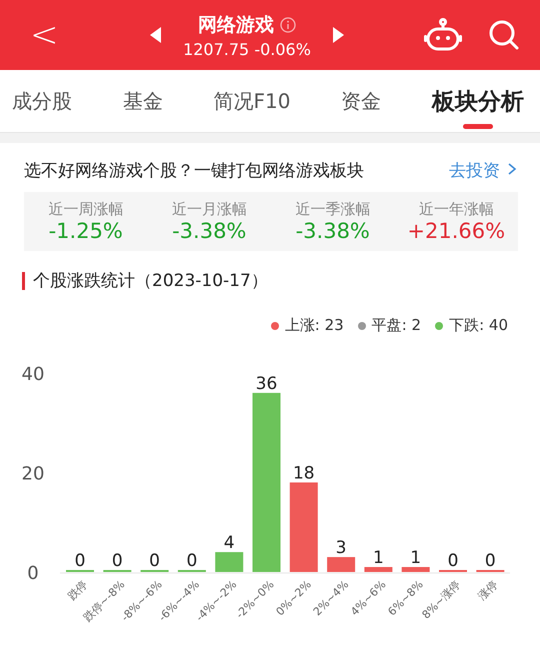 This screenshot has width=540, height=649. Describe the element at coordinates (488, 590) in the screenshot. I see `x-tick-label: 涨停` at that location.